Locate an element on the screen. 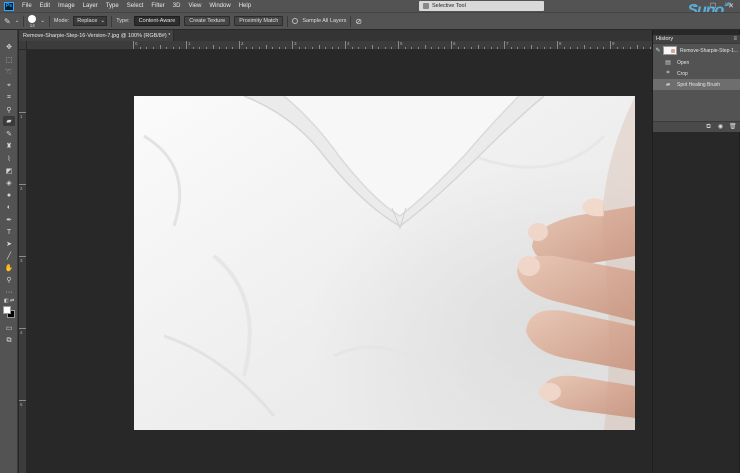 The height and width of the screenshot is (473, 740). history-item-spot-healing: ▰ Spot Healing Brush is located at coordinates (696, 84).